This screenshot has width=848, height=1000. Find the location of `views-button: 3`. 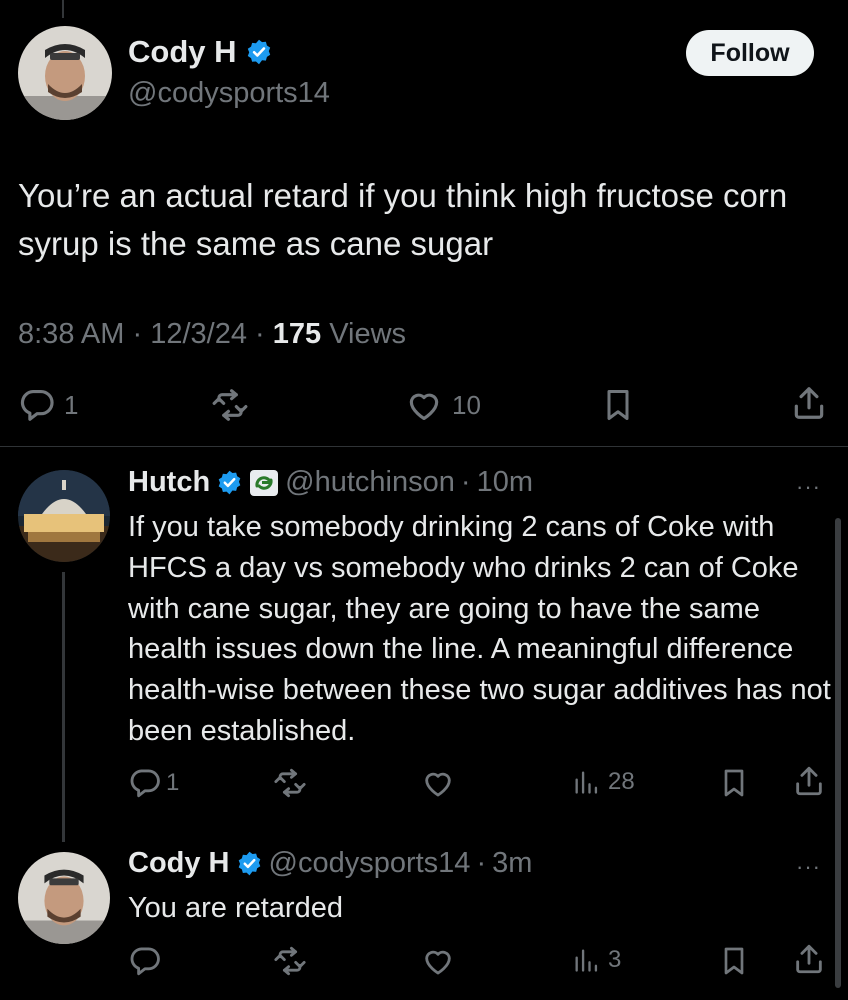

views-button: 3 is located at coordinates (596, 960).